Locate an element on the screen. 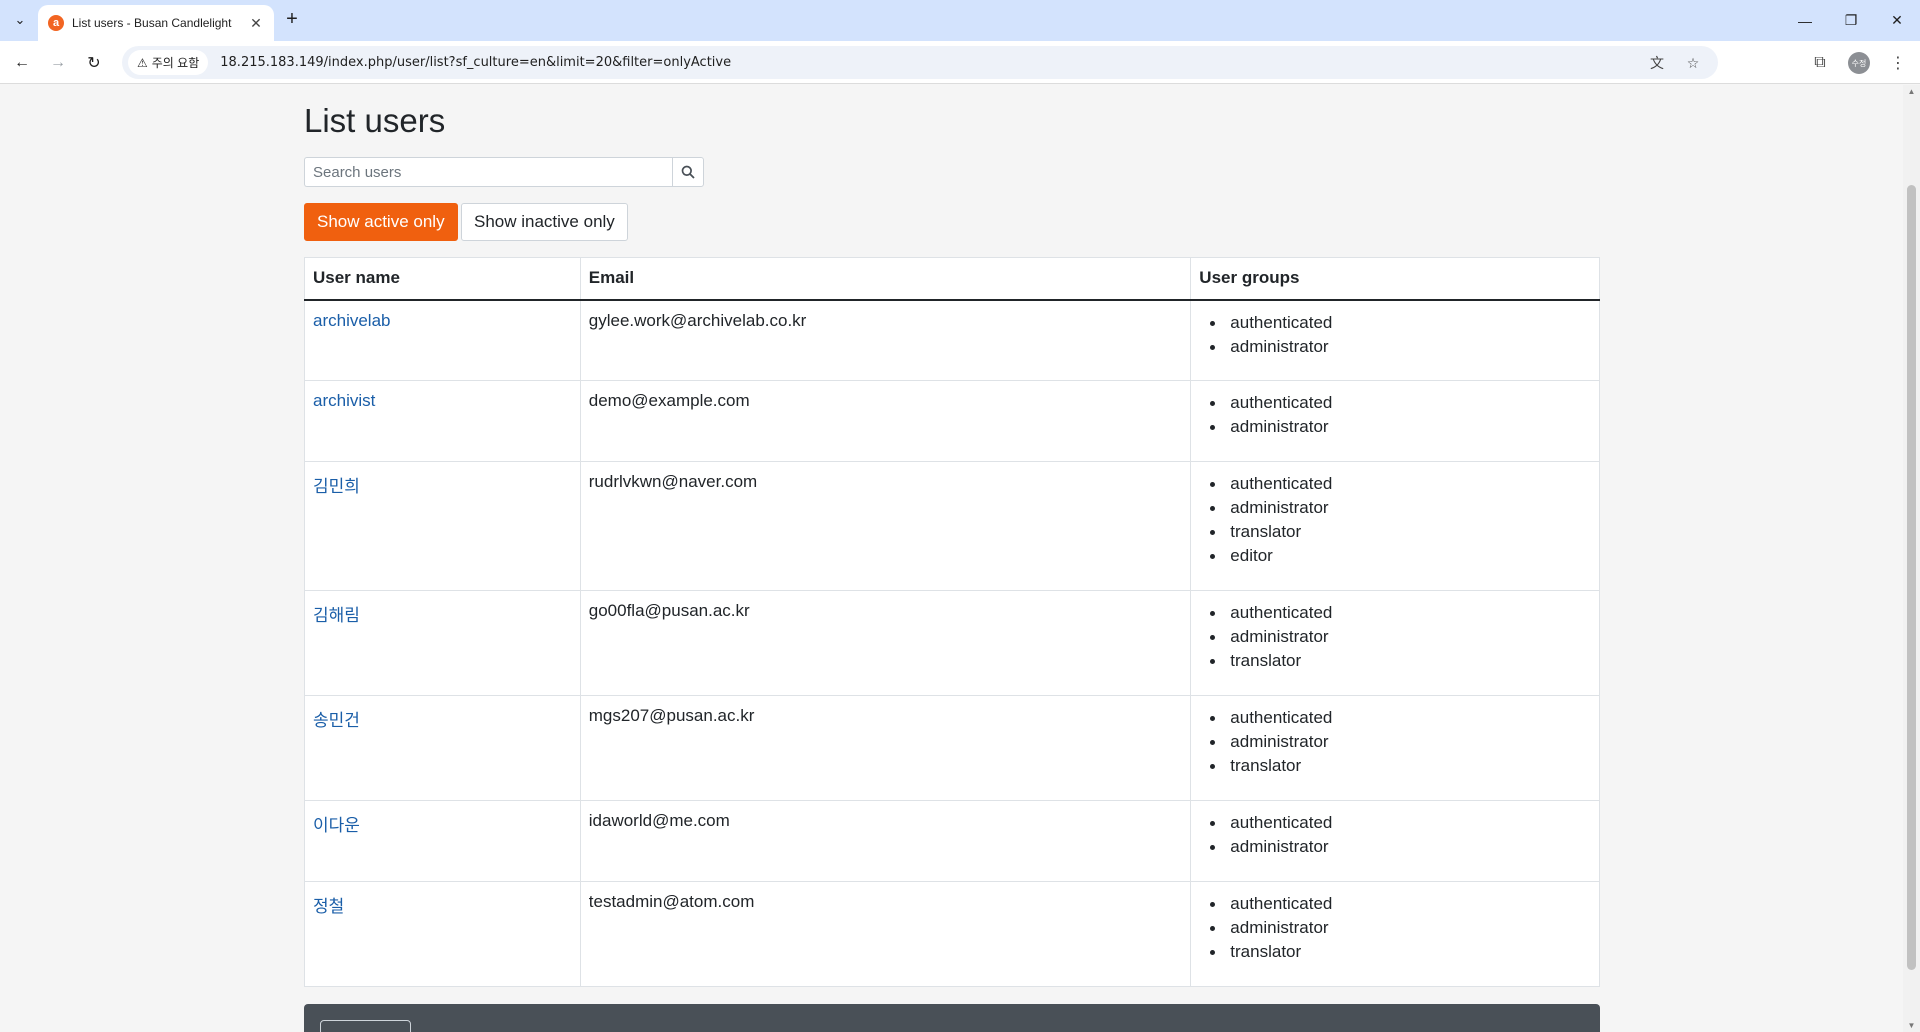  warning-icon: ⚠ is located at coordinates (142, 62).